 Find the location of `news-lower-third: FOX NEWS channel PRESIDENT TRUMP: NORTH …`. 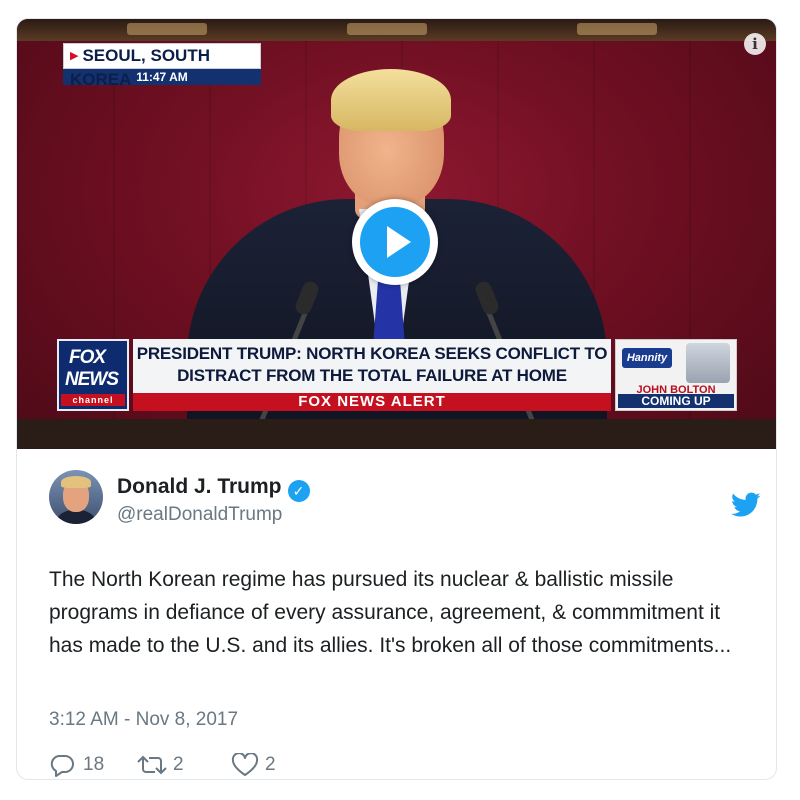

news-lower-third: FOX NEWS channel PRESIDENT TRUMP: NORTH … is located at coordinates (397, 375).